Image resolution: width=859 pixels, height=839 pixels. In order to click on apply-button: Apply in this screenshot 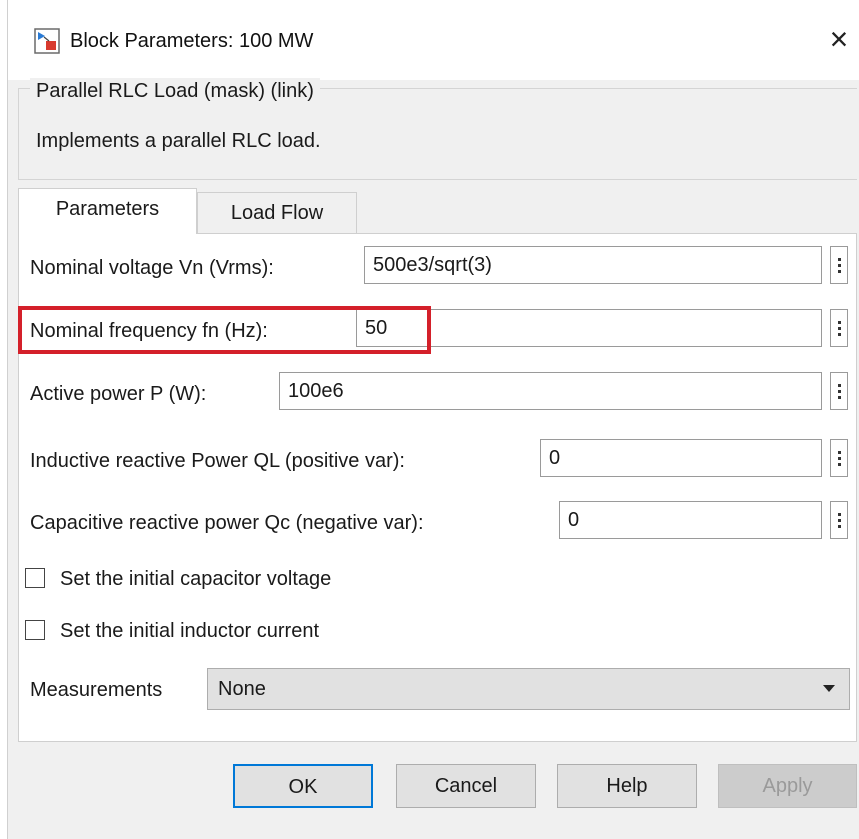, I will do `click(787, 786)`.